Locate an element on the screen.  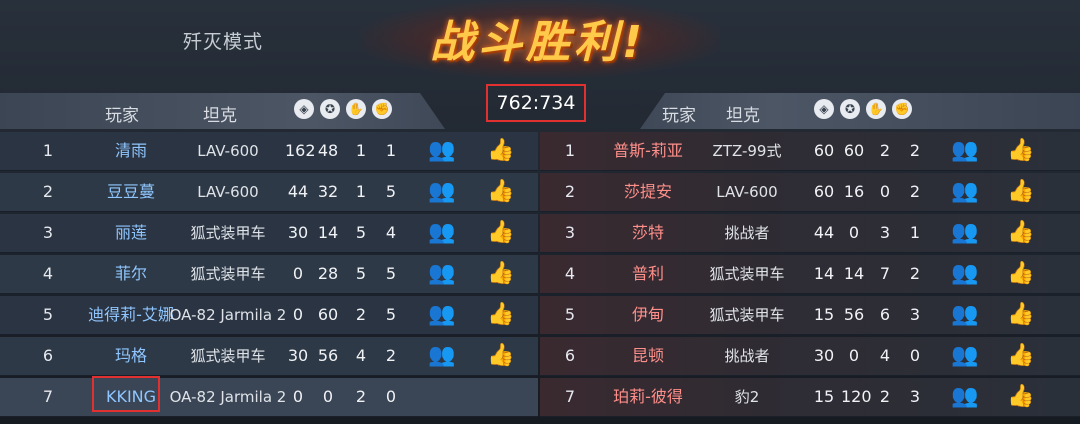
stat-kills: 56 is located at coordinates (328, 355).